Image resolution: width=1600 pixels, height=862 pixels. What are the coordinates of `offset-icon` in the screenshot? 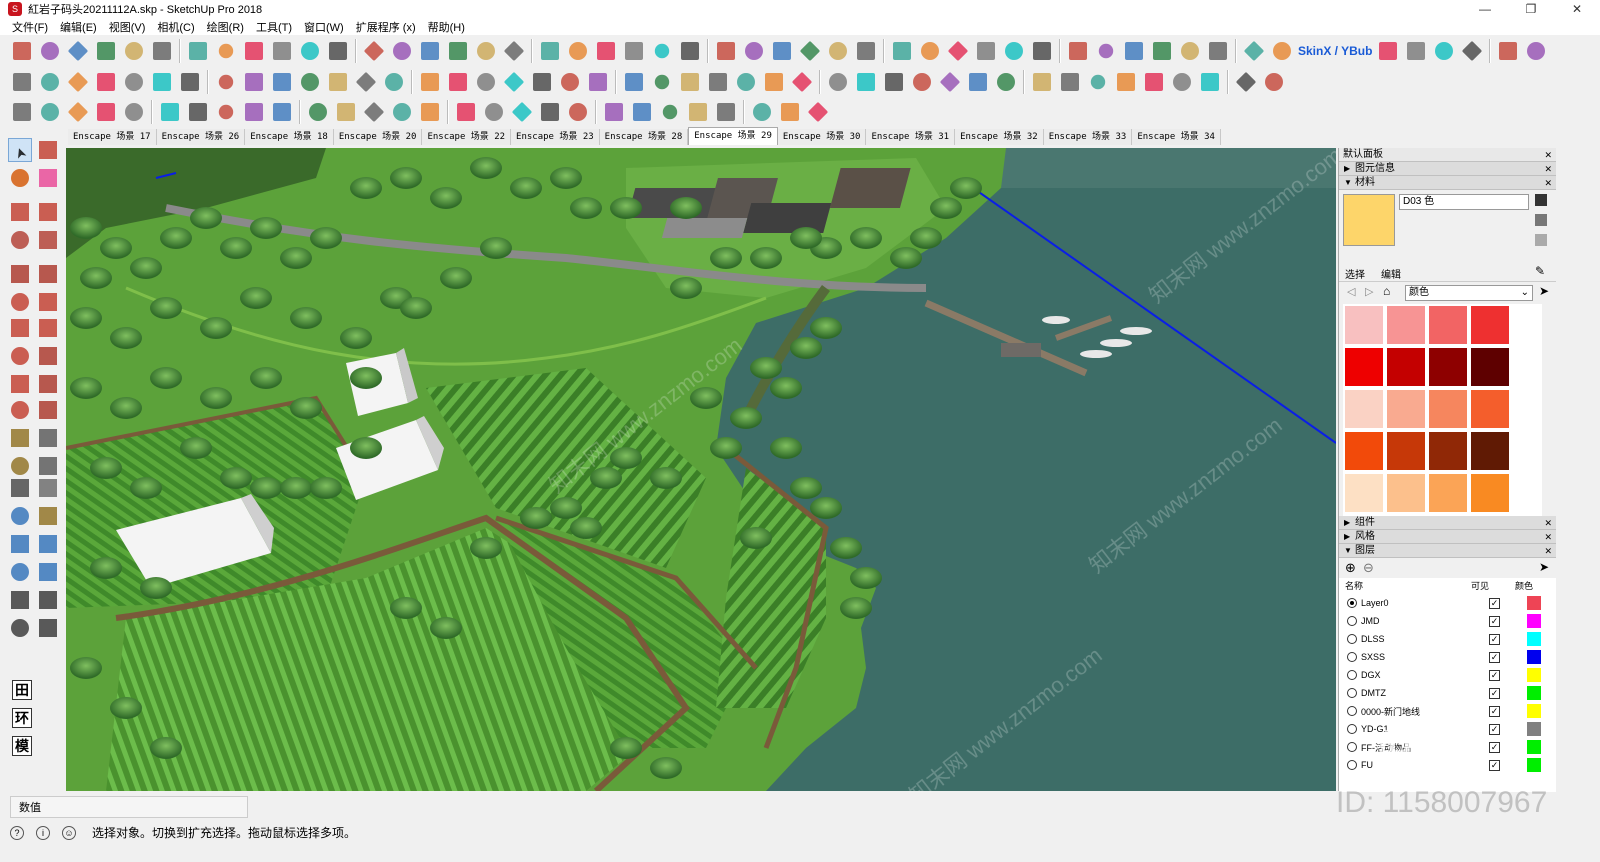 It's located at (338, 51).